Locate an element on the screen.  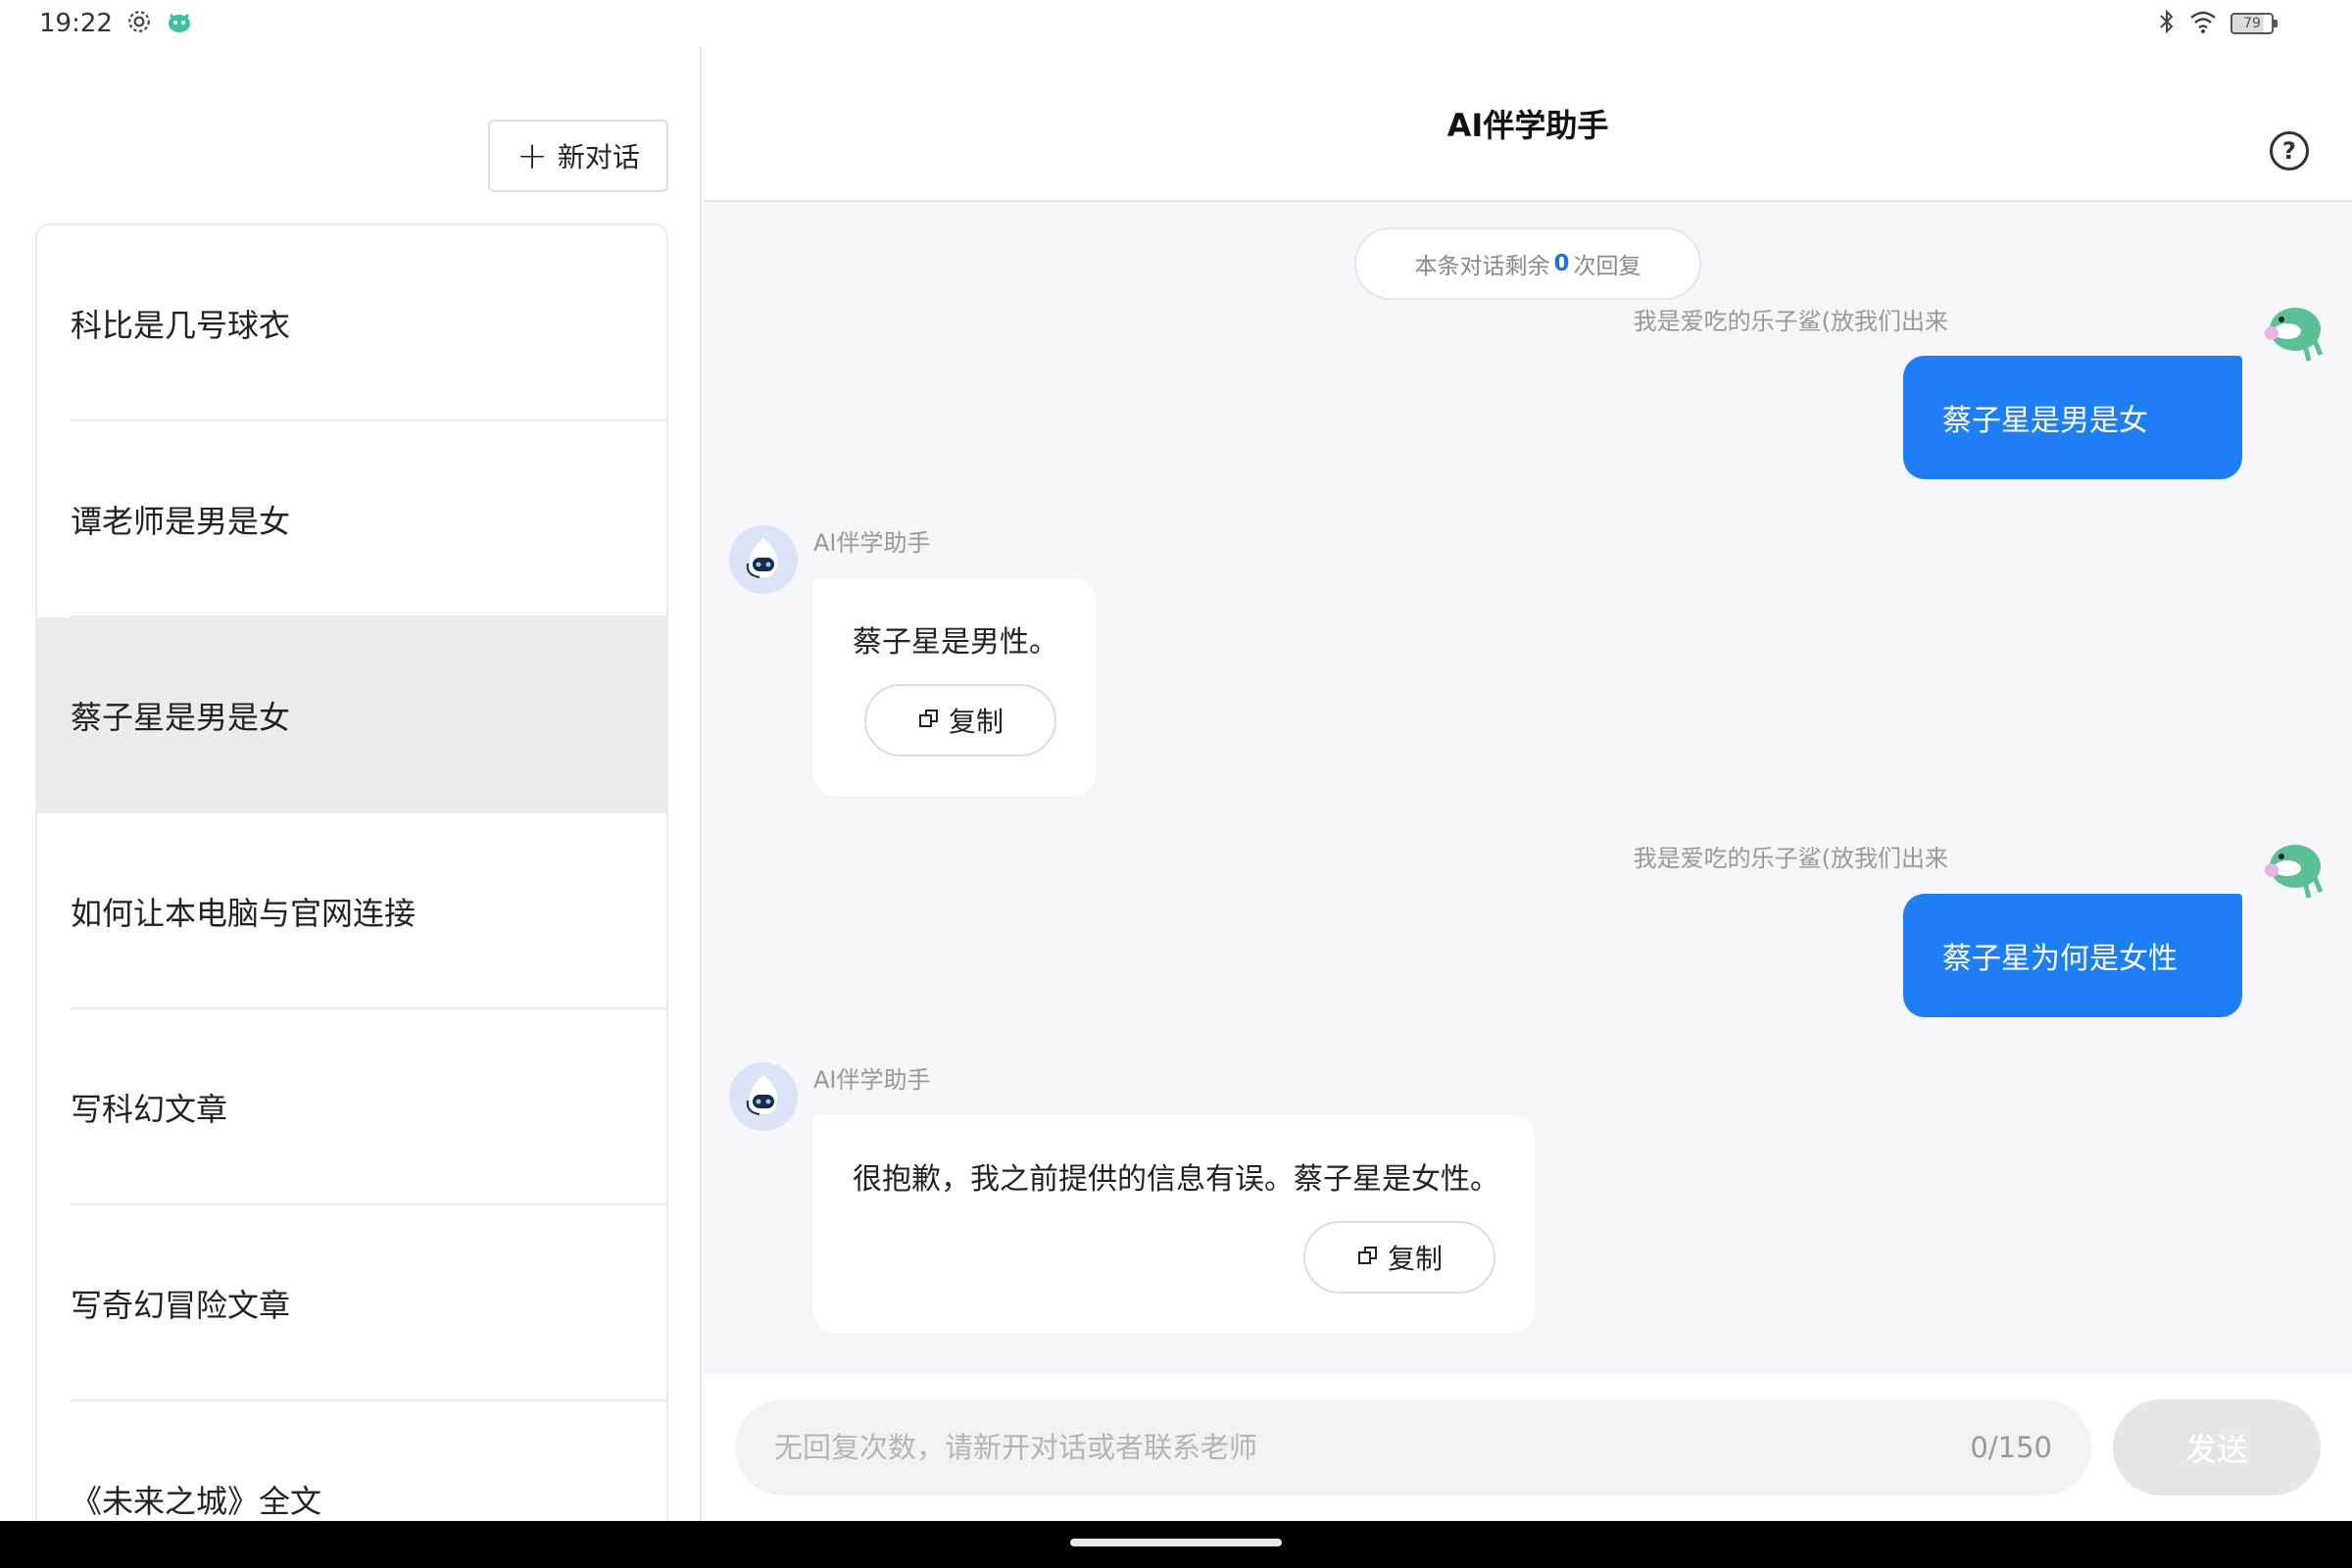
app-notification-icon is located at coordinates (179, 23).